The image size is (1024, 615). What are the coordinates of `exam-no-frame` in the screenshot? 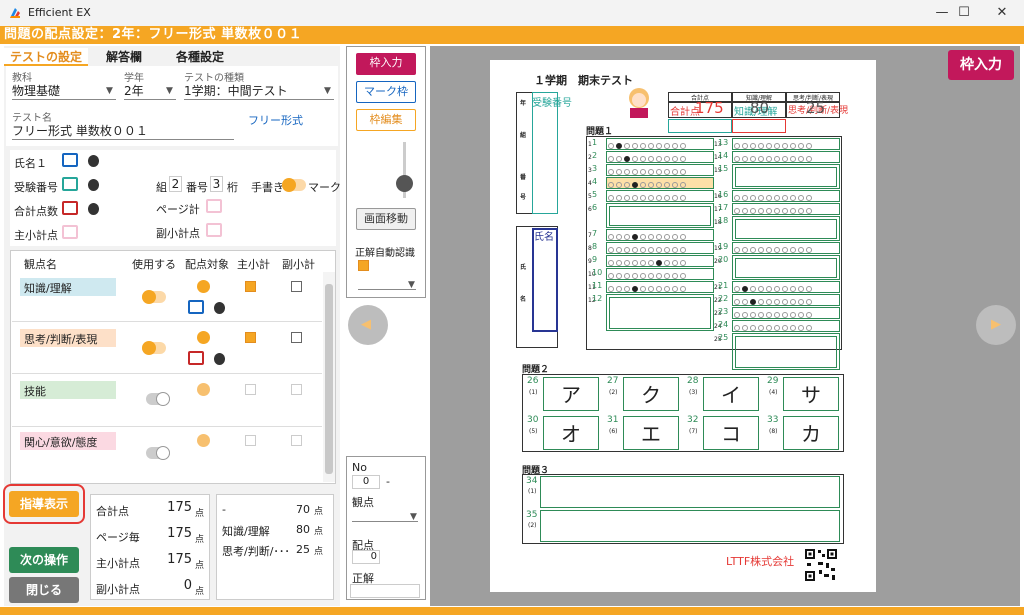 It's located at (545, 153).